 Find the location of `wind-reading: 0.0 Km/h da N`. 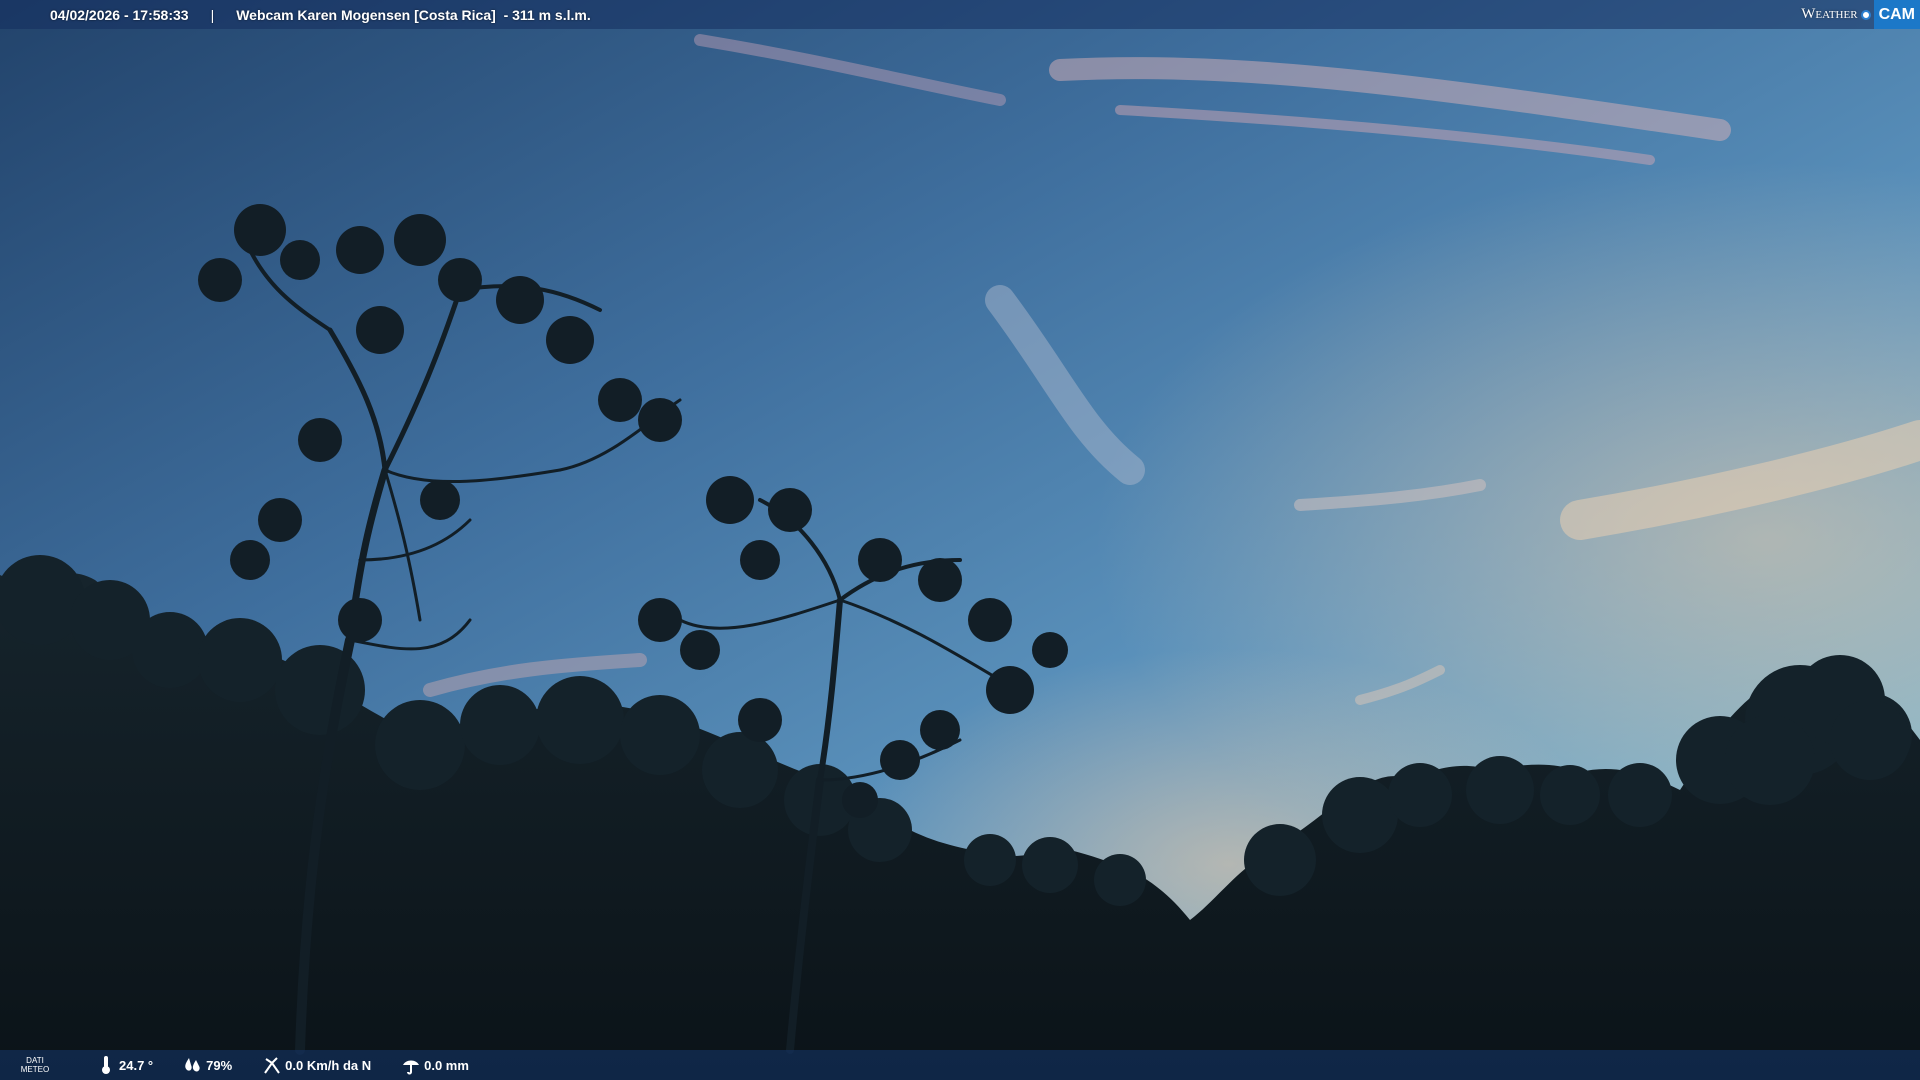

wind-reading: 0.0 Km/h da N is located at coordinates (316, 1065).